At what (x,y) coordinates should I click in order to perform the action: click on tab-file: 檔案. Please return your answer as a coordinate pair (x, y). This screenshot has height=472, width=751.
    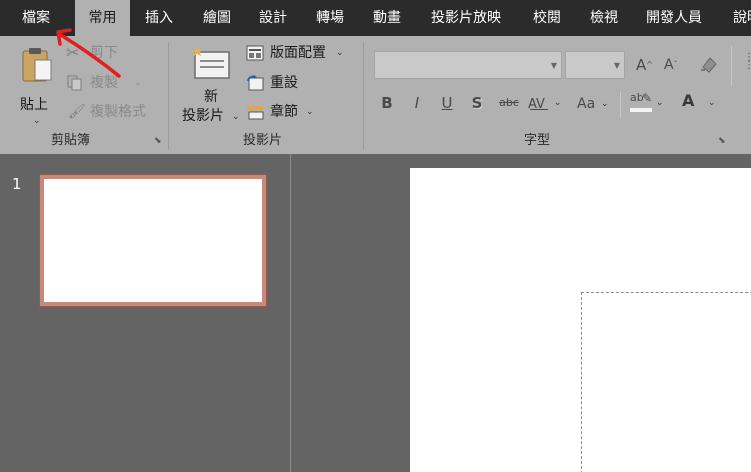
    Looking at the image, I should click on (36, 18).